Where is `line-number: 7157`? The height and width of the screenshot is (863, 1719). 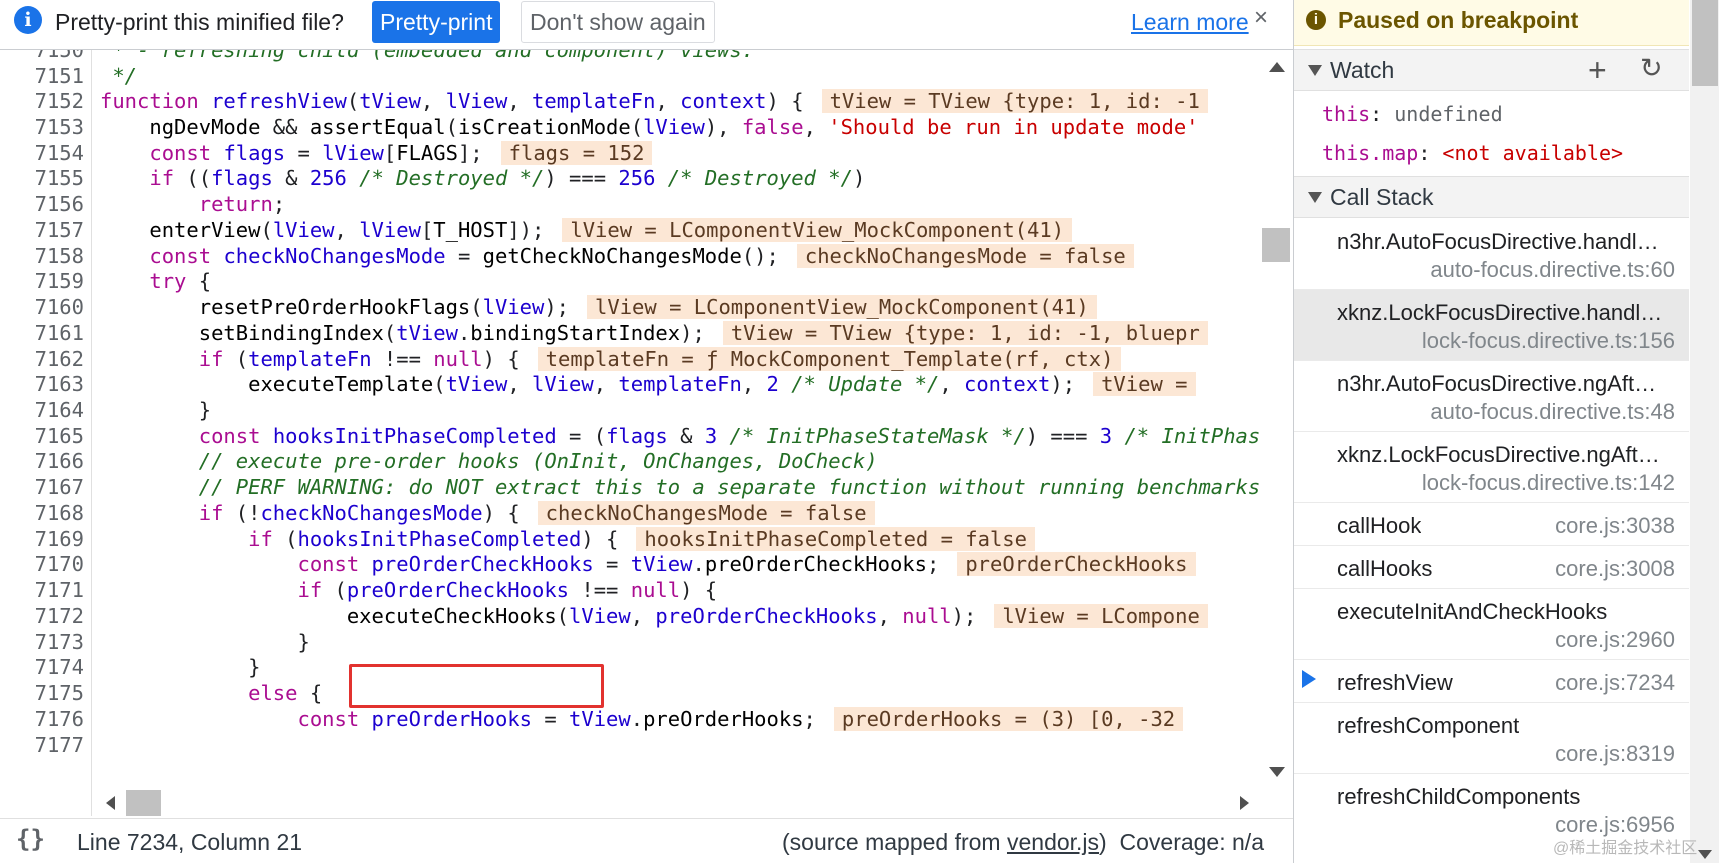
line-number: 7157 is located at coordinates (42, 230).